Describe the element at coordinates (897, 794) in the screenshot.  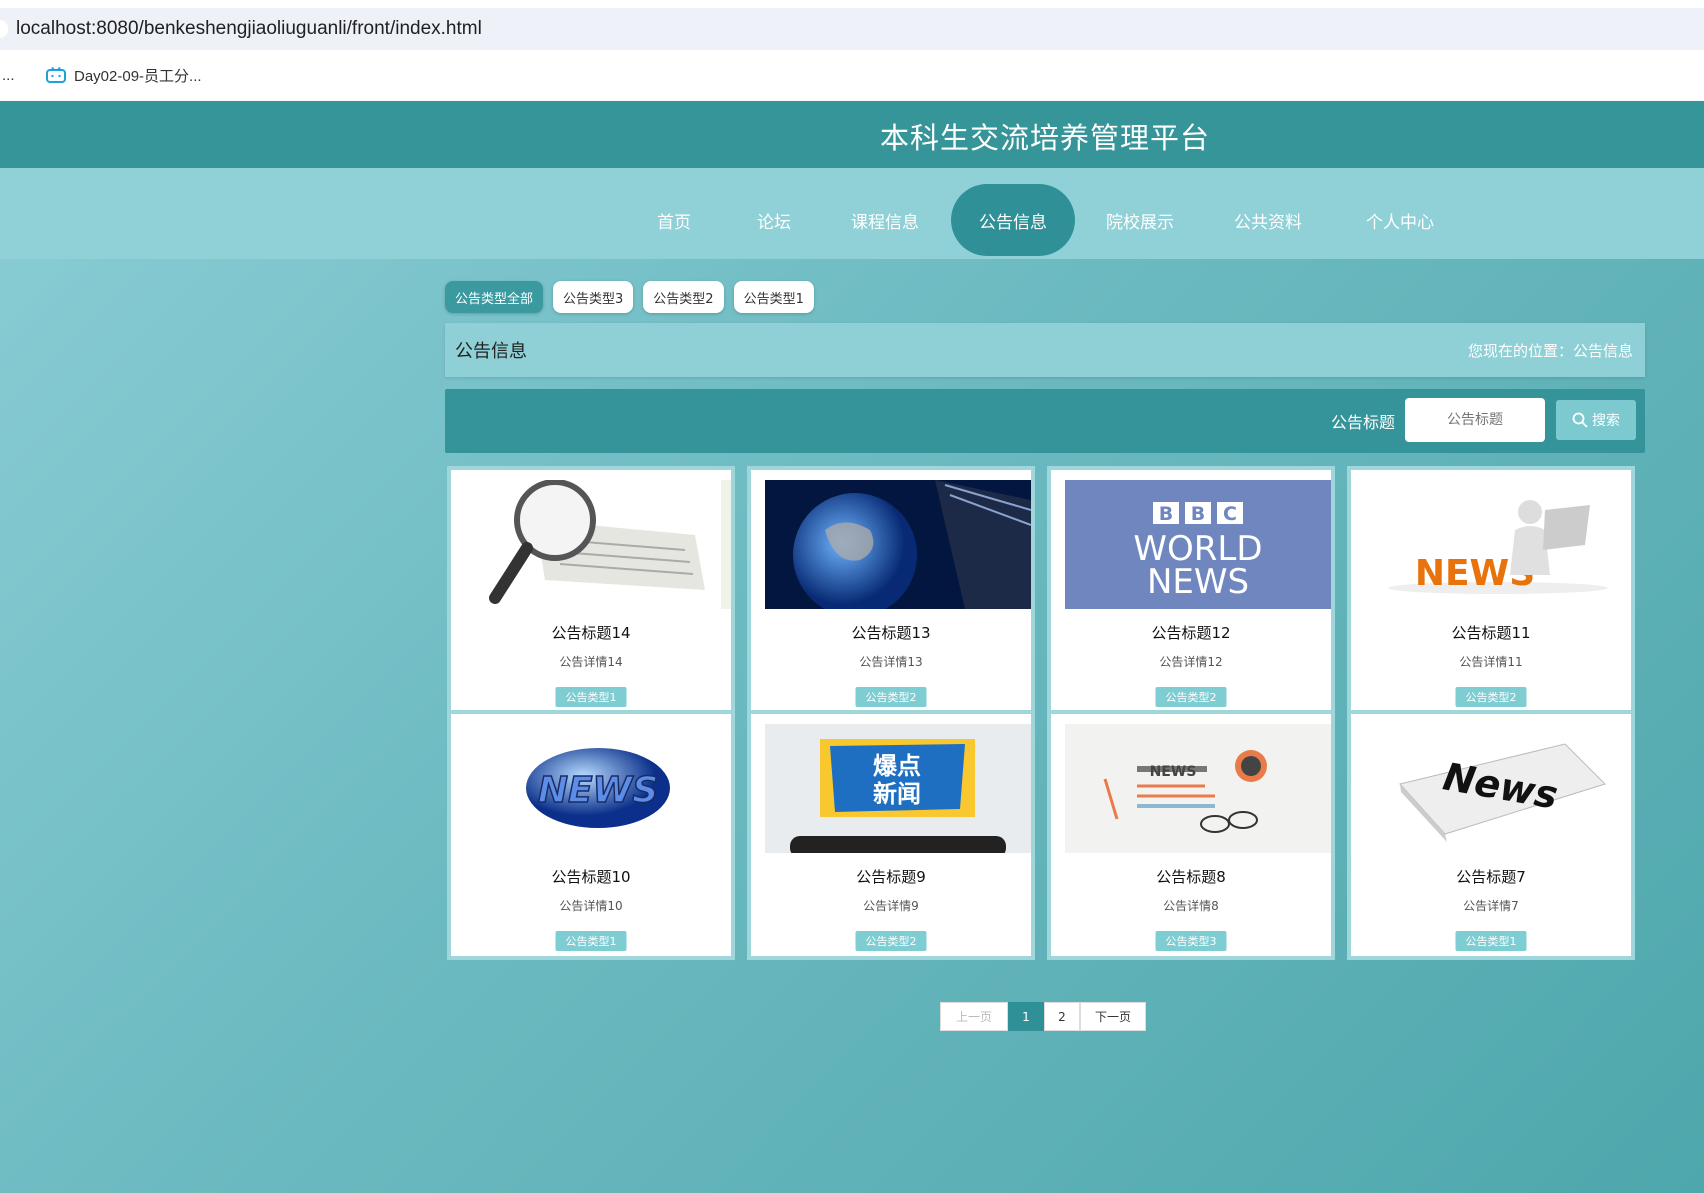
I see `svg-text: 新闻` at that location.